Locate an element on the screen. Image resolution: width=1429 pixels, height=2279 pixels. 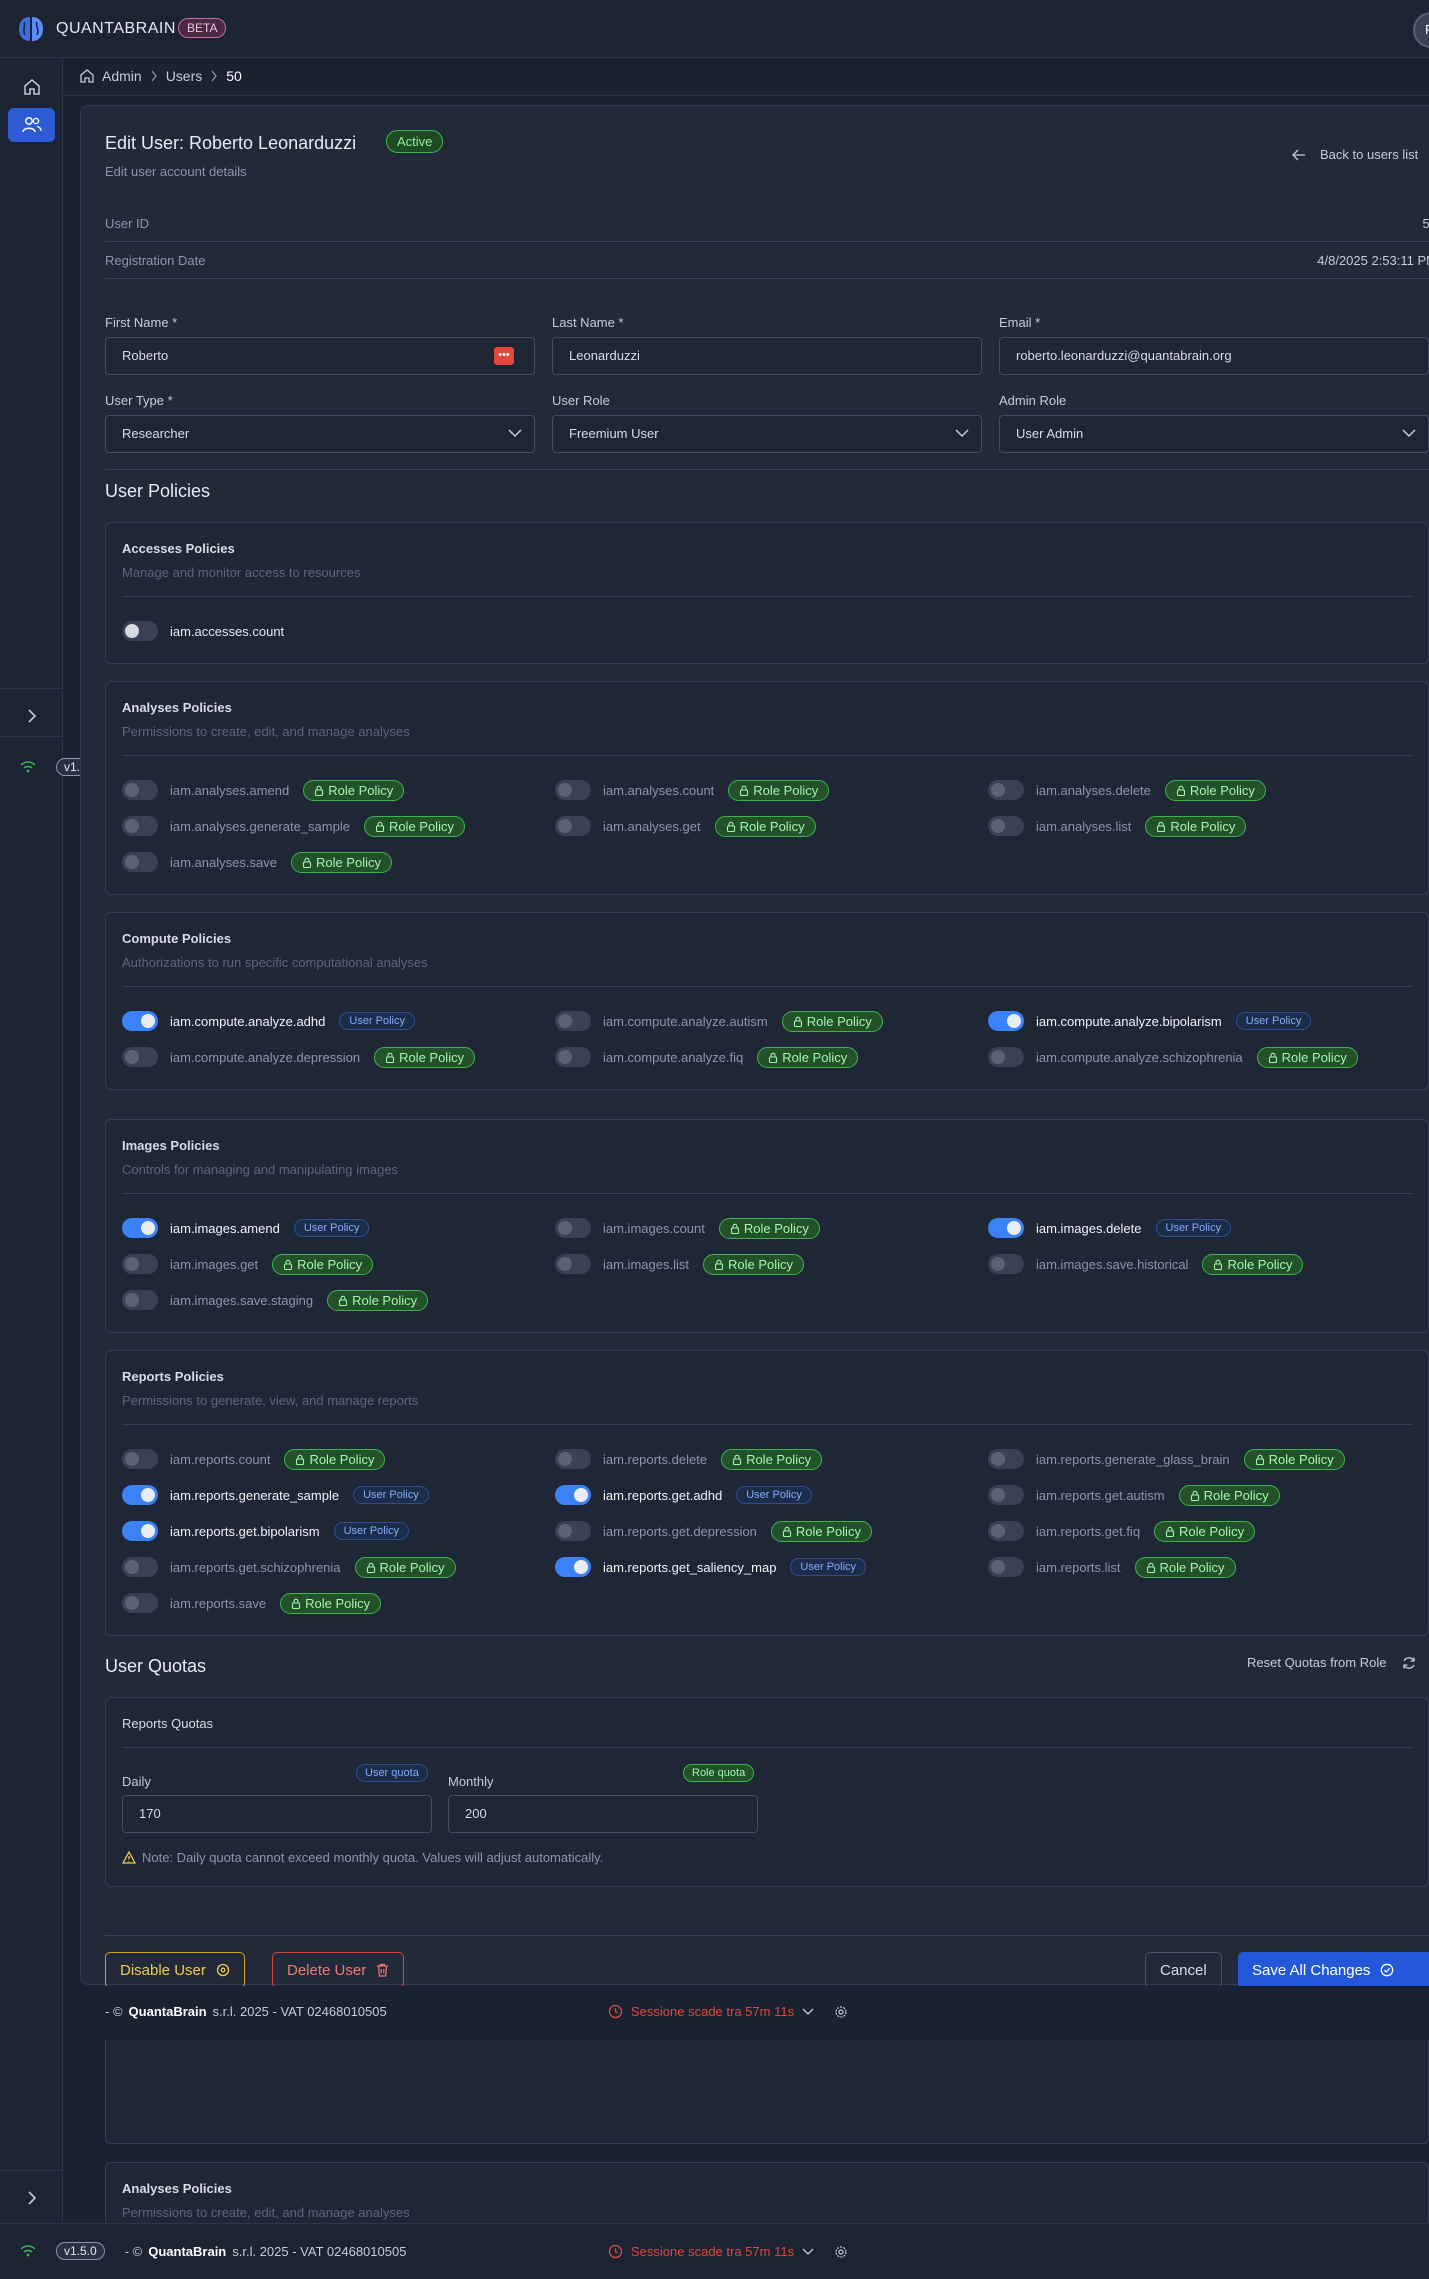
registration-date-value: 4/8/2025 2:53:11 PM is located at coordinates (1373, 260).